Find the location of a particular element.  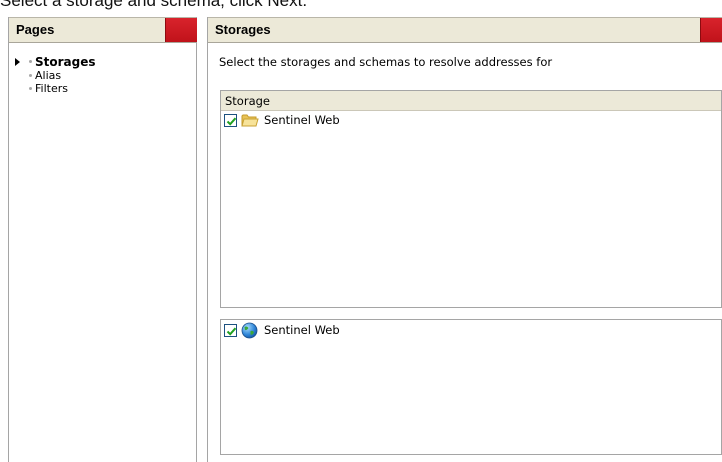

pages-panel-title: Pages is located at coordinates (35, 29).